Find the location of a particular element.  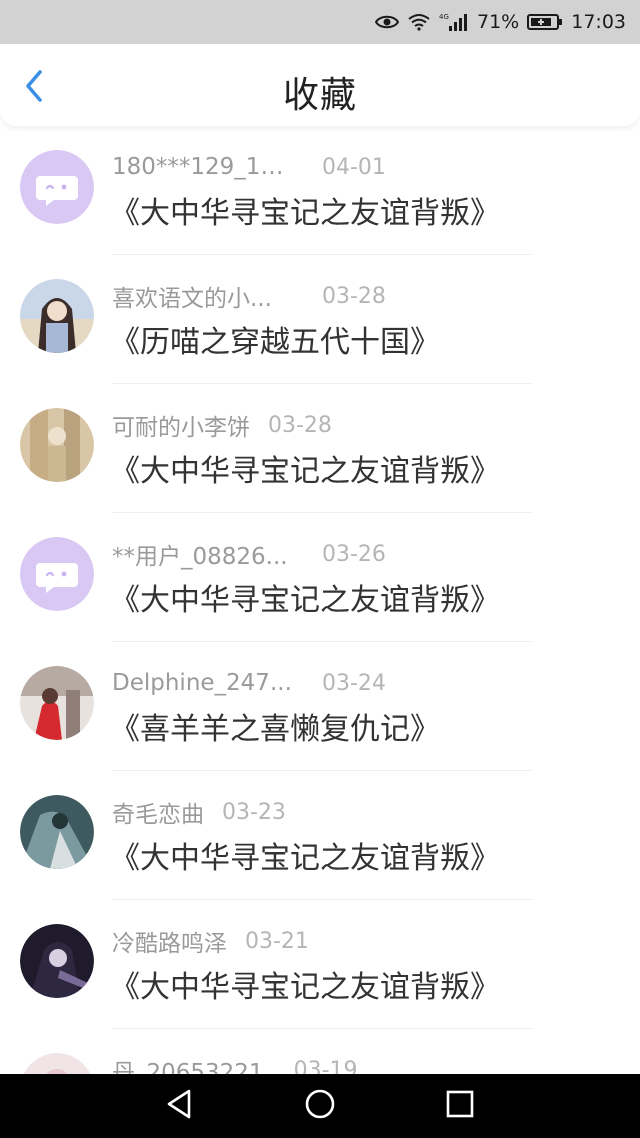

list-item: 可耐的小李饼 03-28 《大中华寻宝记之友谊背叛》 is located at coordinates (320, 448).